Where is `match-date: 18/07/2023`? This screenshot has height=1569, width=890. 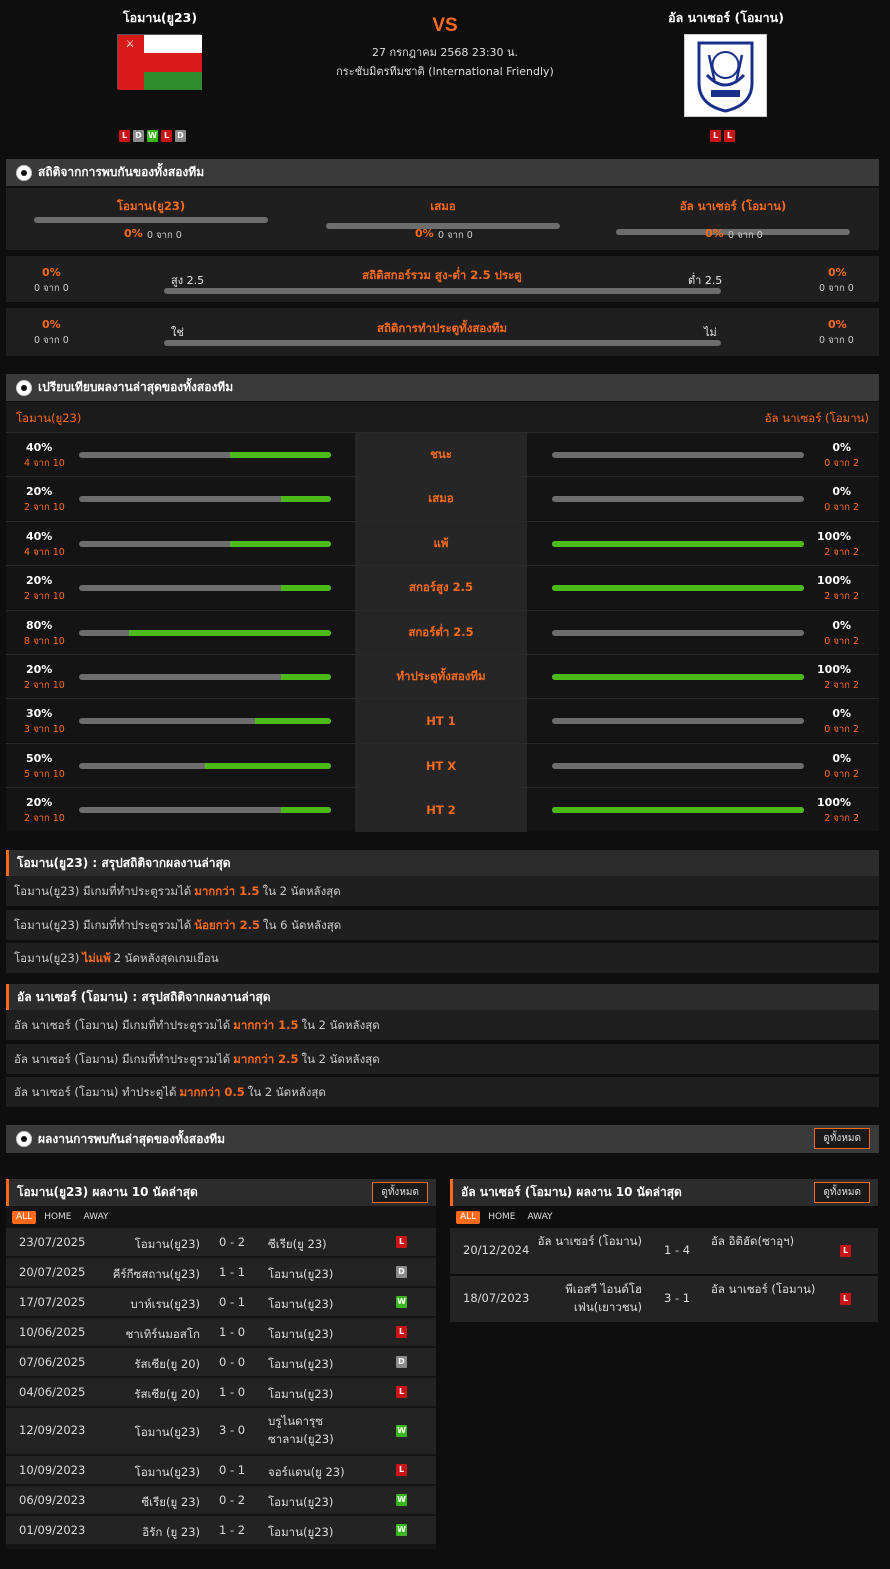
match-date: 18/07/2023 is located at coordinates (496, 1298).